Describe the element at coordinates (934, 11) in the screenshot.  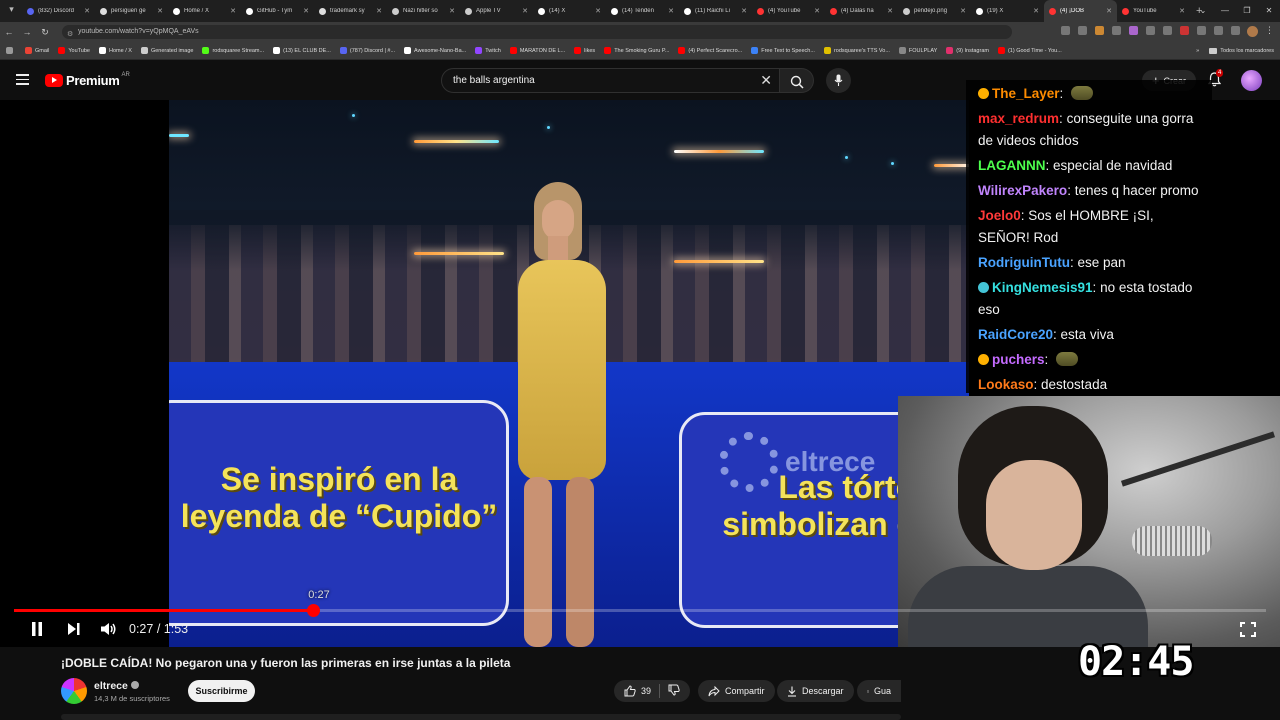
I see `browser-tab: pendejo.png ✕` at that location.